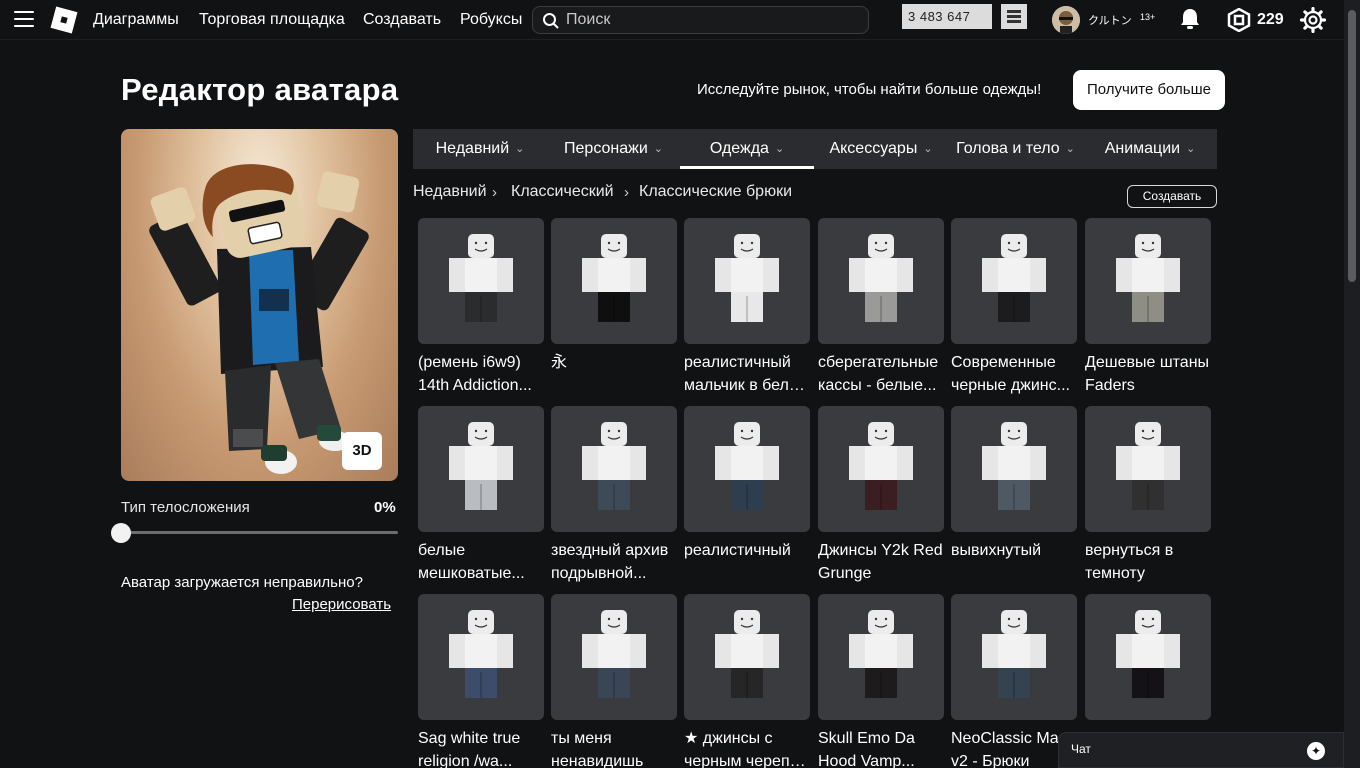 This screenshot has height=768, width=1360. What do you see at coordinates (1172, 196) in the screenshot?
I see `create-button: Создавать` at bounding box center [1172, 196].